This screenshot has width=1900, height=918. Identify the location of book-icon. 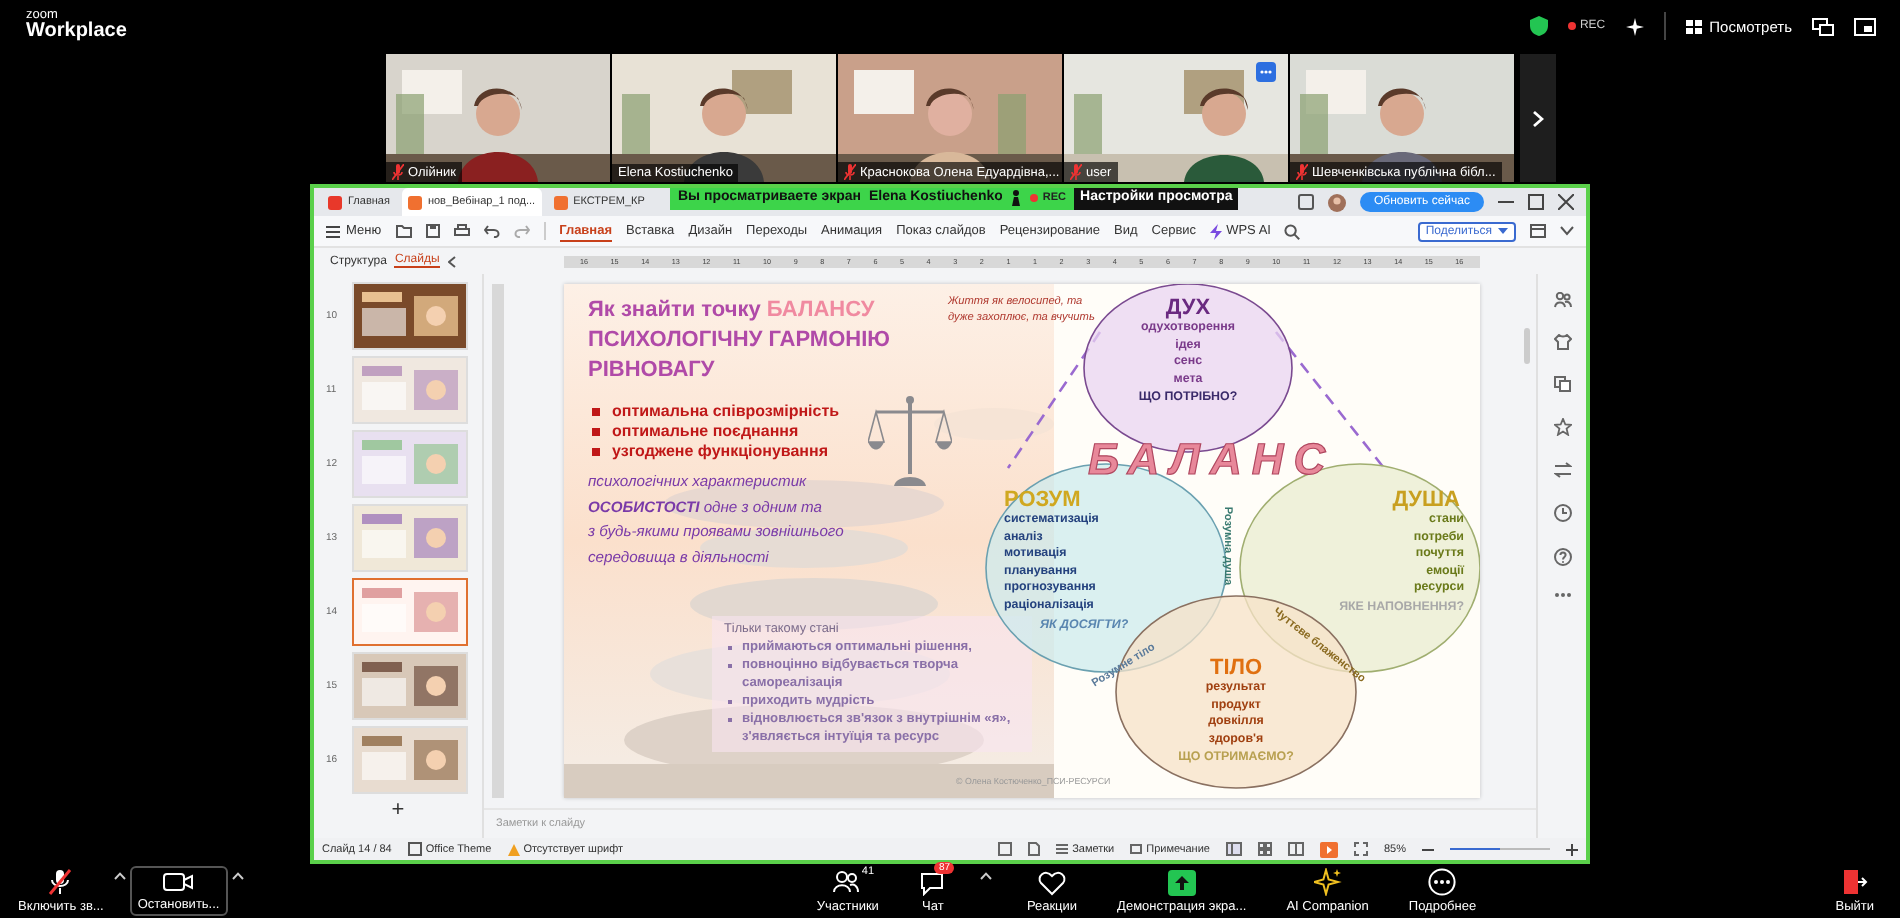
(1295, 849).